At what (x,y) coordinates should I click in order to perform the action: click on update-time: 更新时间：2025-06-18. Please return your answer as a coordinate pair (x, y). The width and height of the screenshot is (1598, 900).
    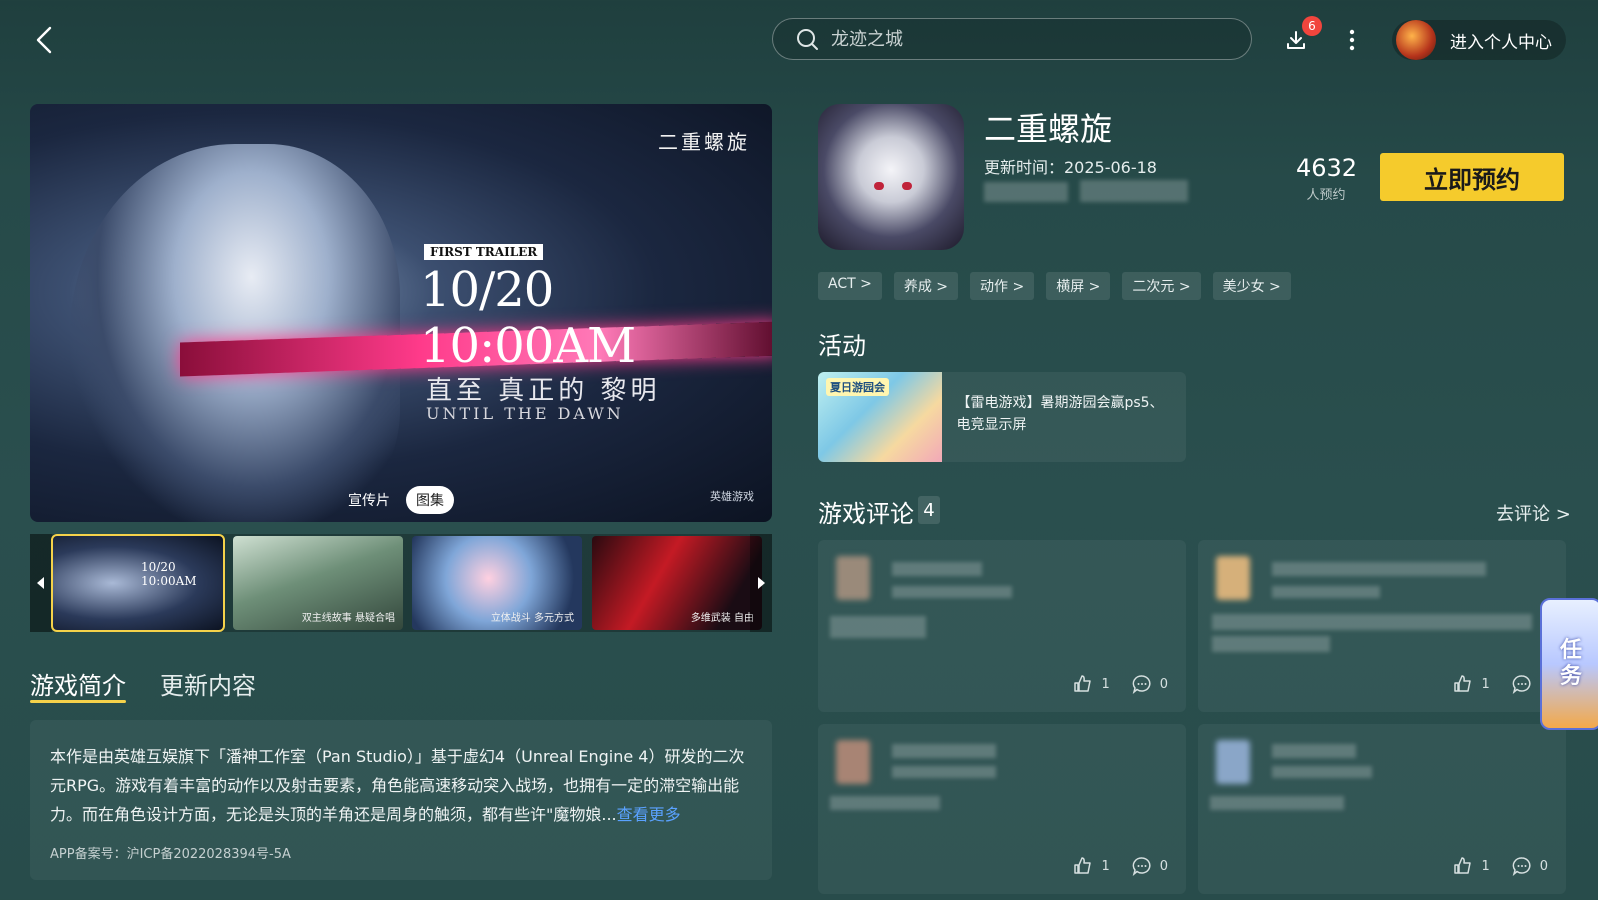
    Looking at the image, I should click on (1070, 167).